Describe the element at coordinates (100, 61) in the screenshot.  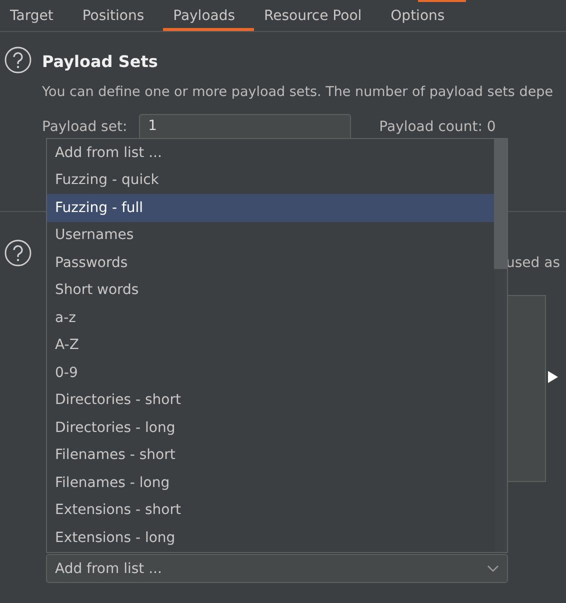
I see `section-title: Payload Sets` at that location.